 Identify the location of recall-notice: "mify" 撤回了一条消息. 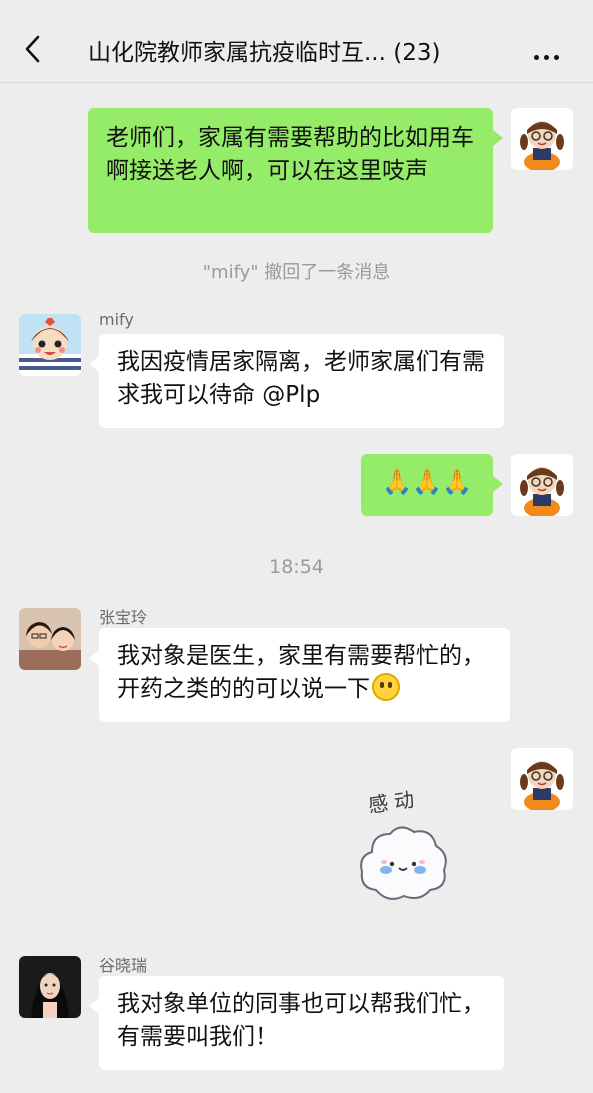
(296, 272).